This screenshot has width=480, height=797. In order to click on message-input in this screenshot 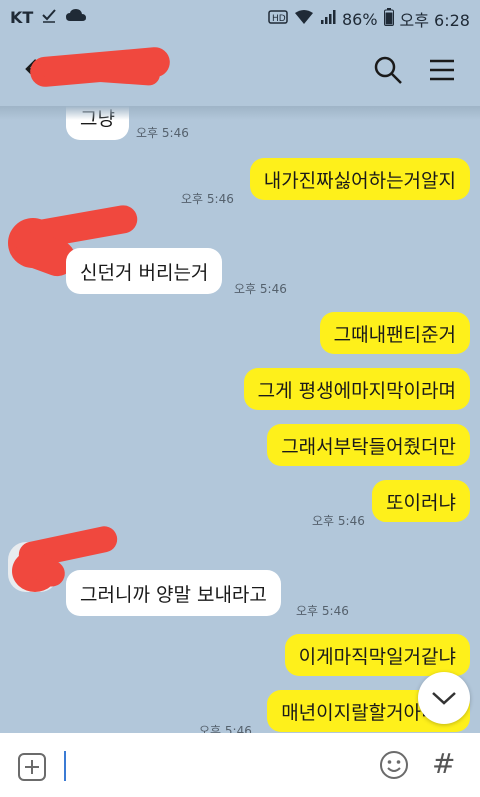, I will do `click(212, 765)`.